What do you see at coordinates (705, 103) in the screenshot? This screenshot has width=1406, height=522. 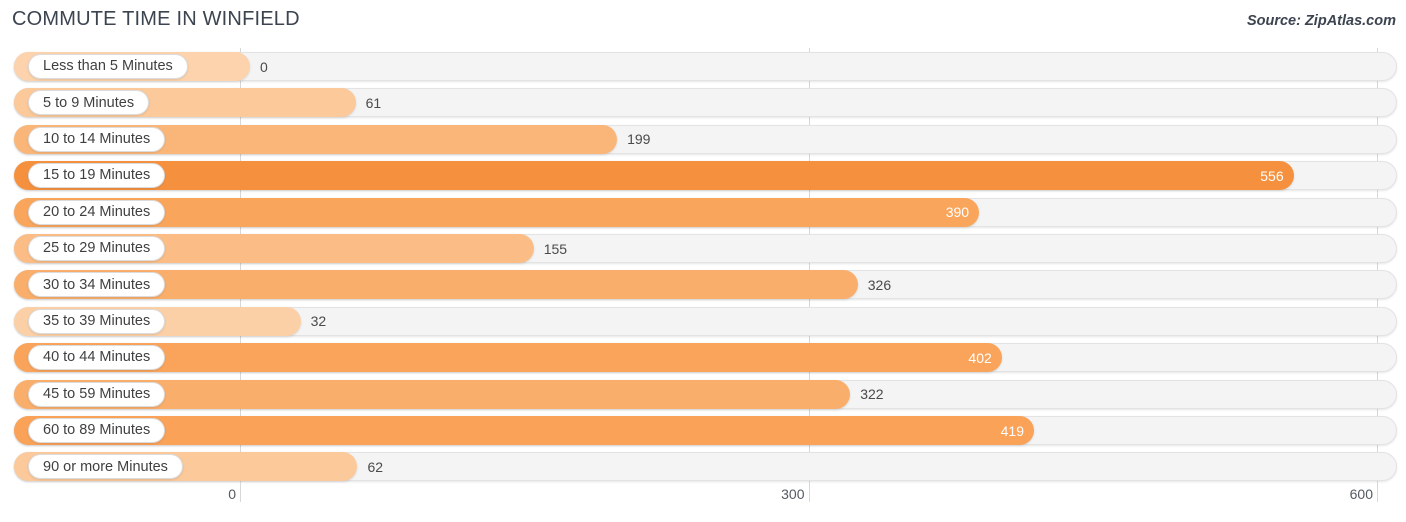 I see `bar-row: 5 to 9 Minutes 61` at bounding box center [705, 103].